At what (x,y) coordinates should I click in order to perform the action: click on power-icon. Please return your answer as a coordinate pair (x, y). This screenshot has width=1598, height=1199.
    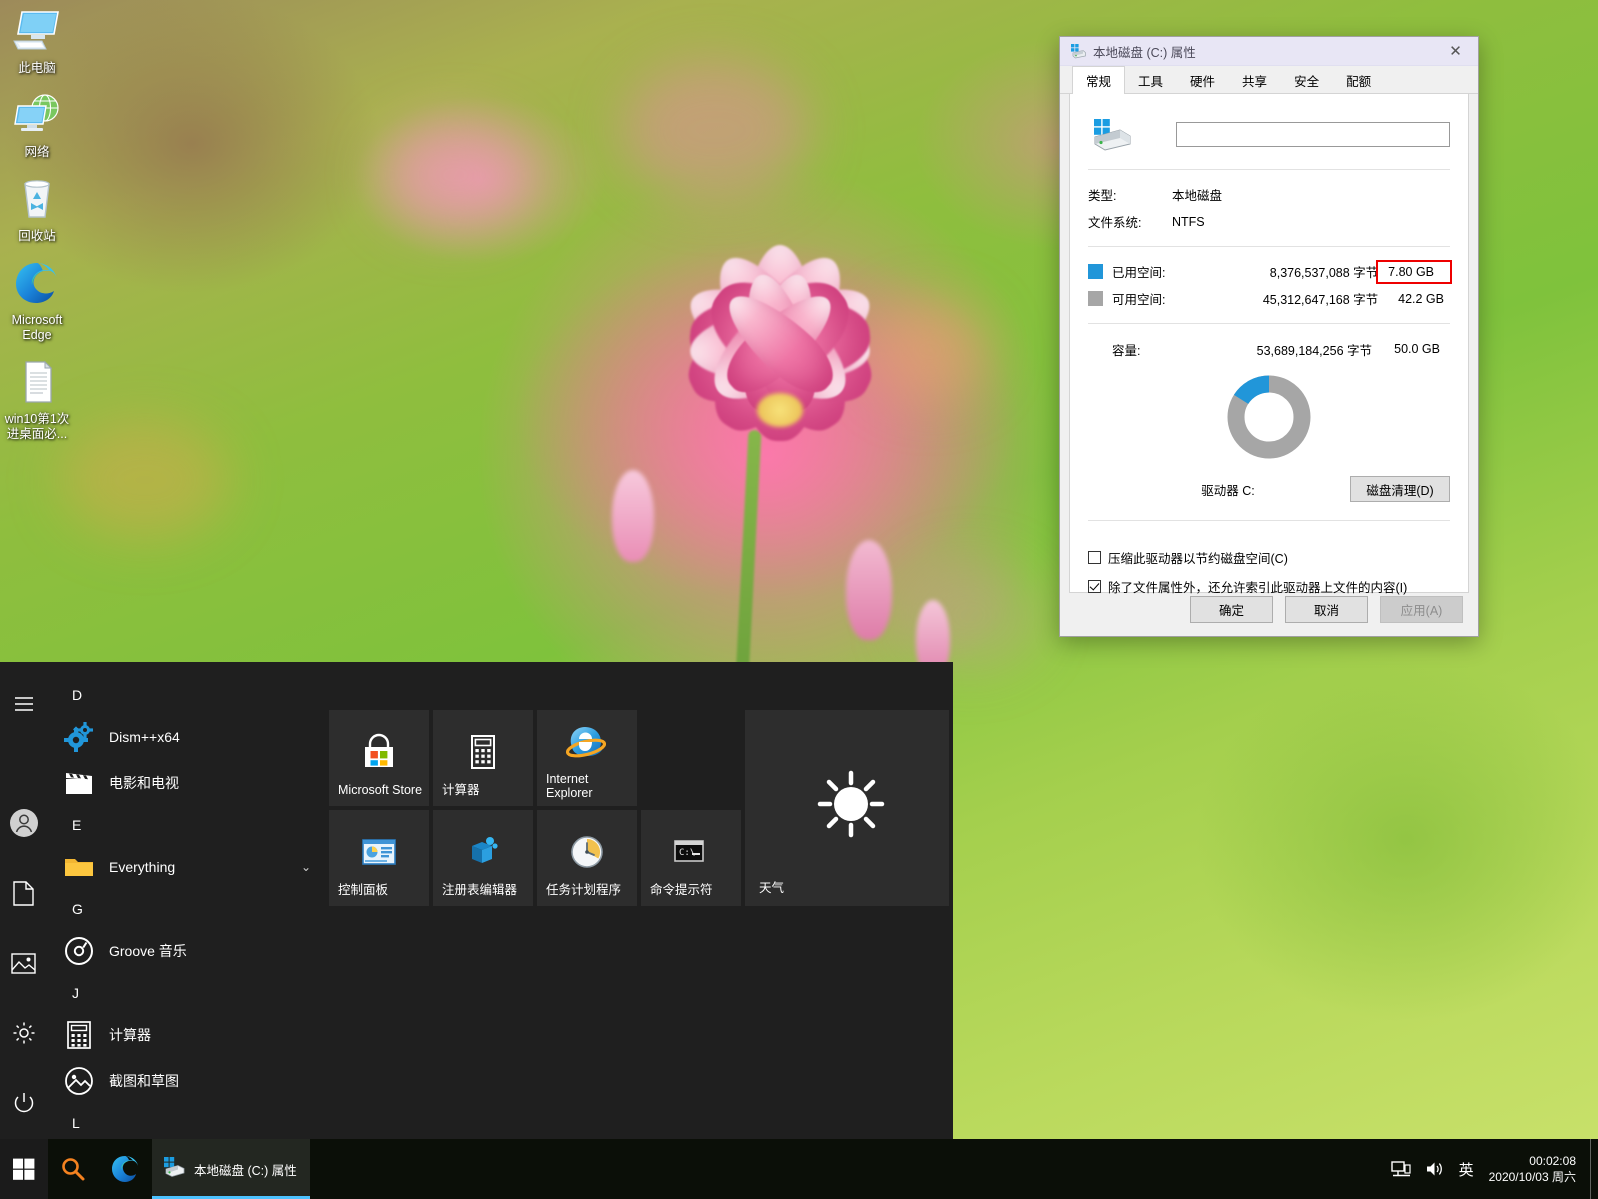
    Looking at the image, I should click on (23, 1103).